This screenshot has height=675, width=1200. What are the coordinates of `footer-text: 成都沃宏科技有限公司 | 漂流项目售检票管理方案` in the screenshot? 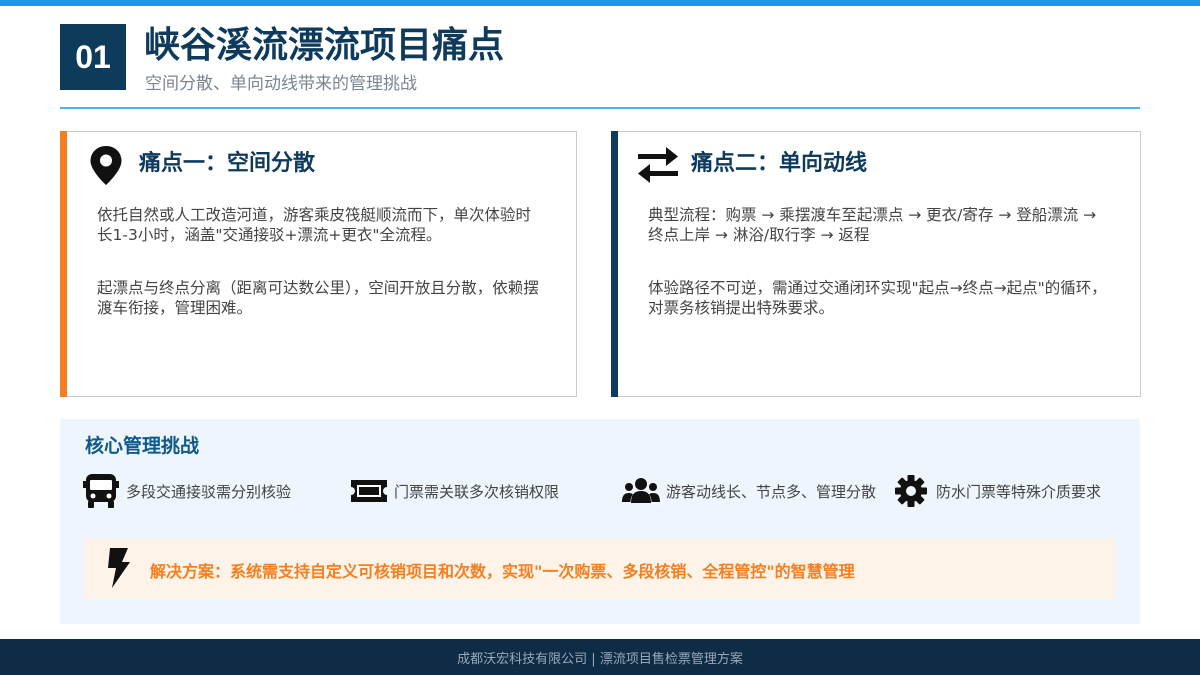 It's located at (600, 659).